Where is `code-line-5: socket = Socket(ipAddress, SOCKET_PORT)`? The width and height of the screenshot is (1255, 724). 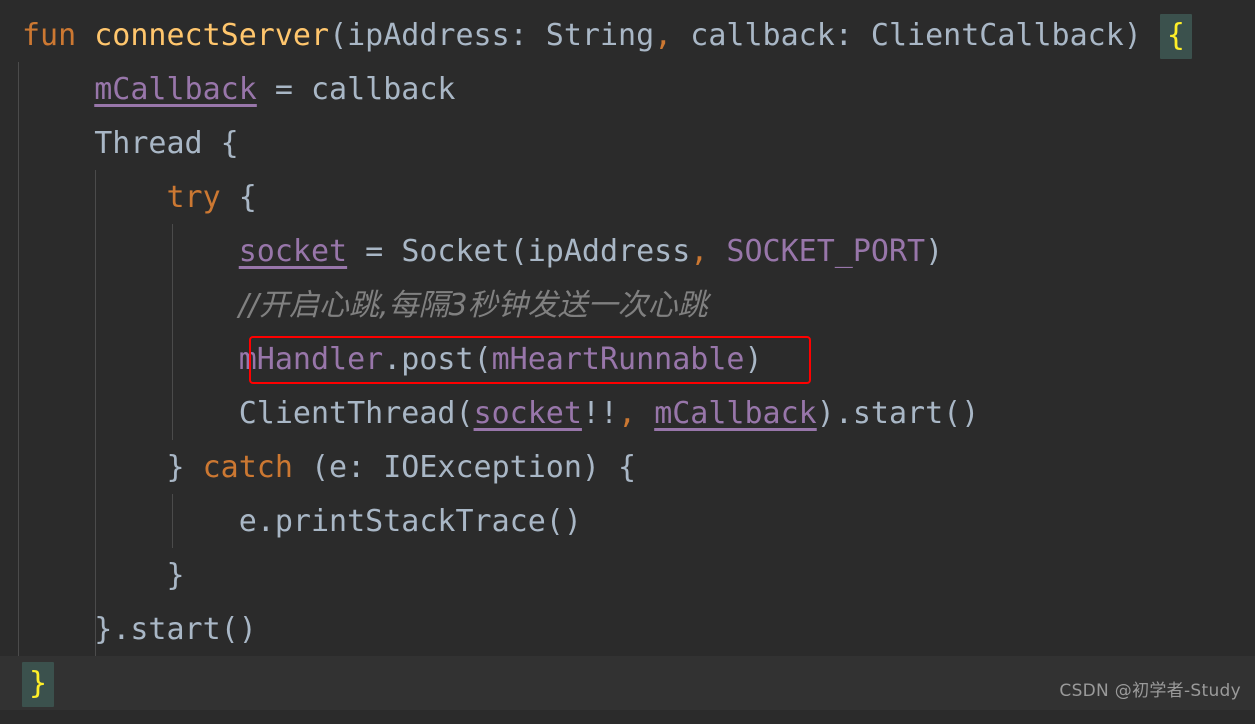 code-line-5: socket = Socket(ipAddress, SOCKET_PORT) is located at coordinates (627, 252).